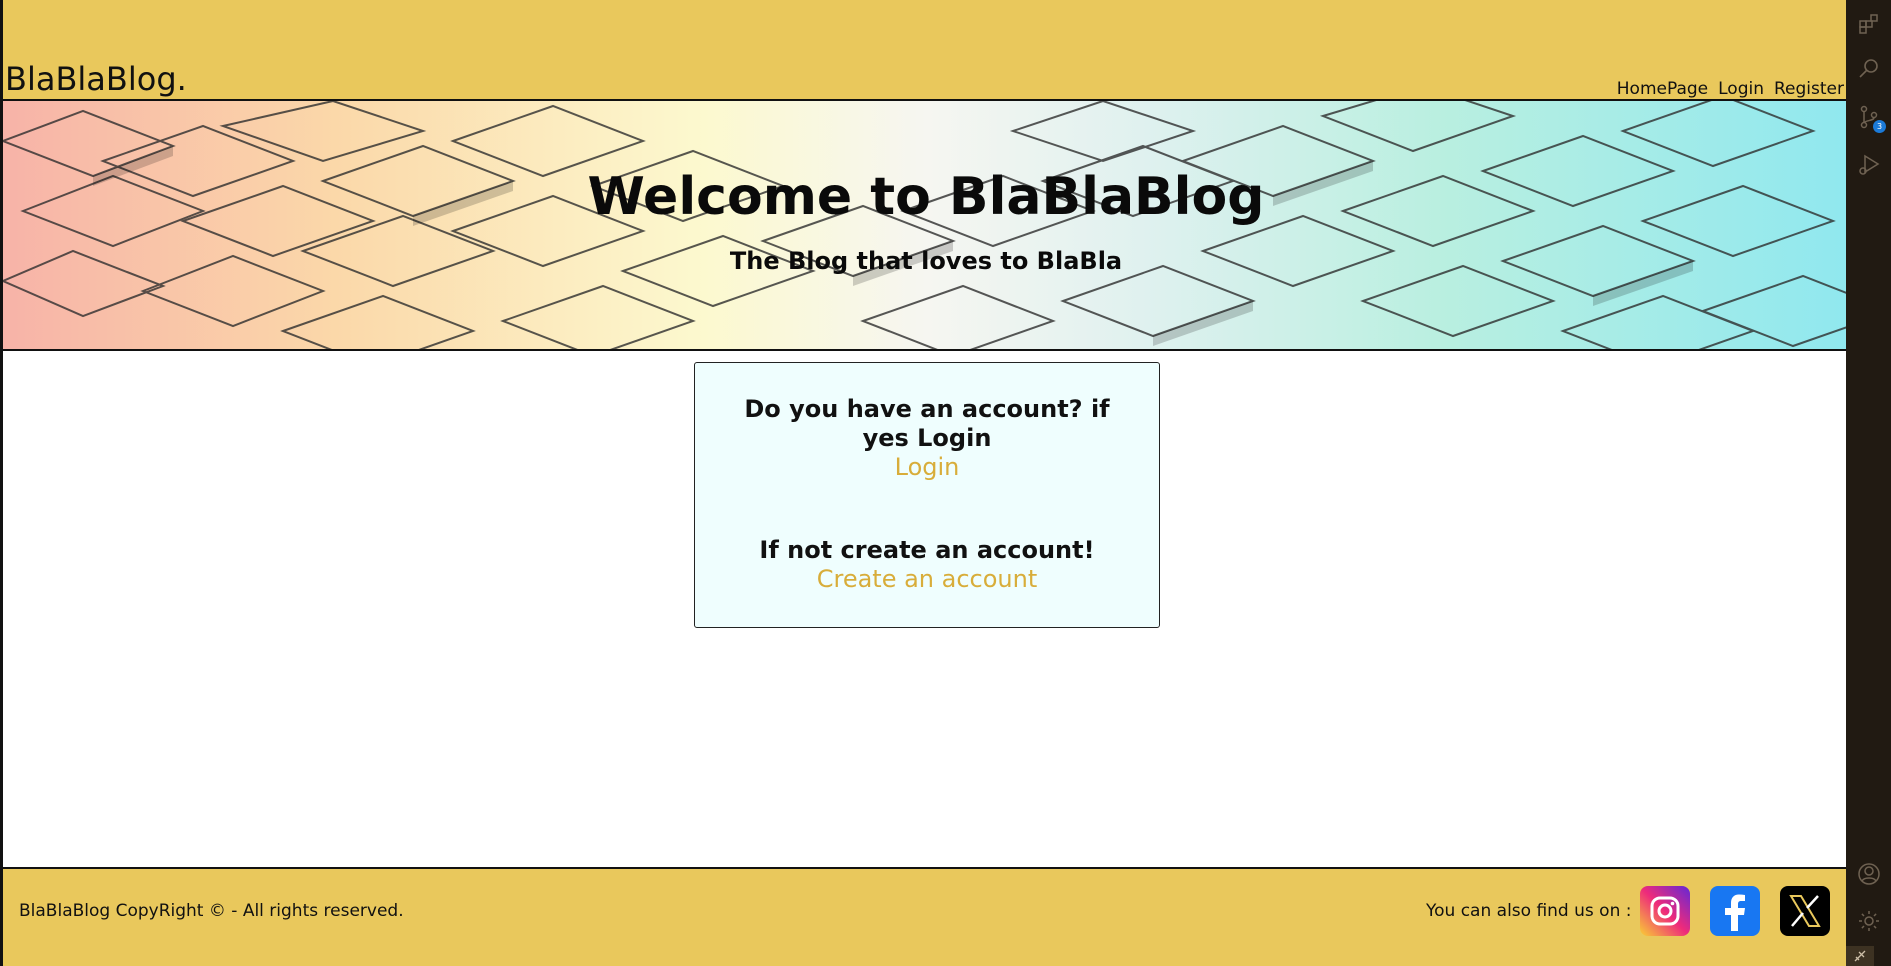 The width and height of the screenshot is (1891, 966). I want to click on remote-status-icon, so click(1860, 956).